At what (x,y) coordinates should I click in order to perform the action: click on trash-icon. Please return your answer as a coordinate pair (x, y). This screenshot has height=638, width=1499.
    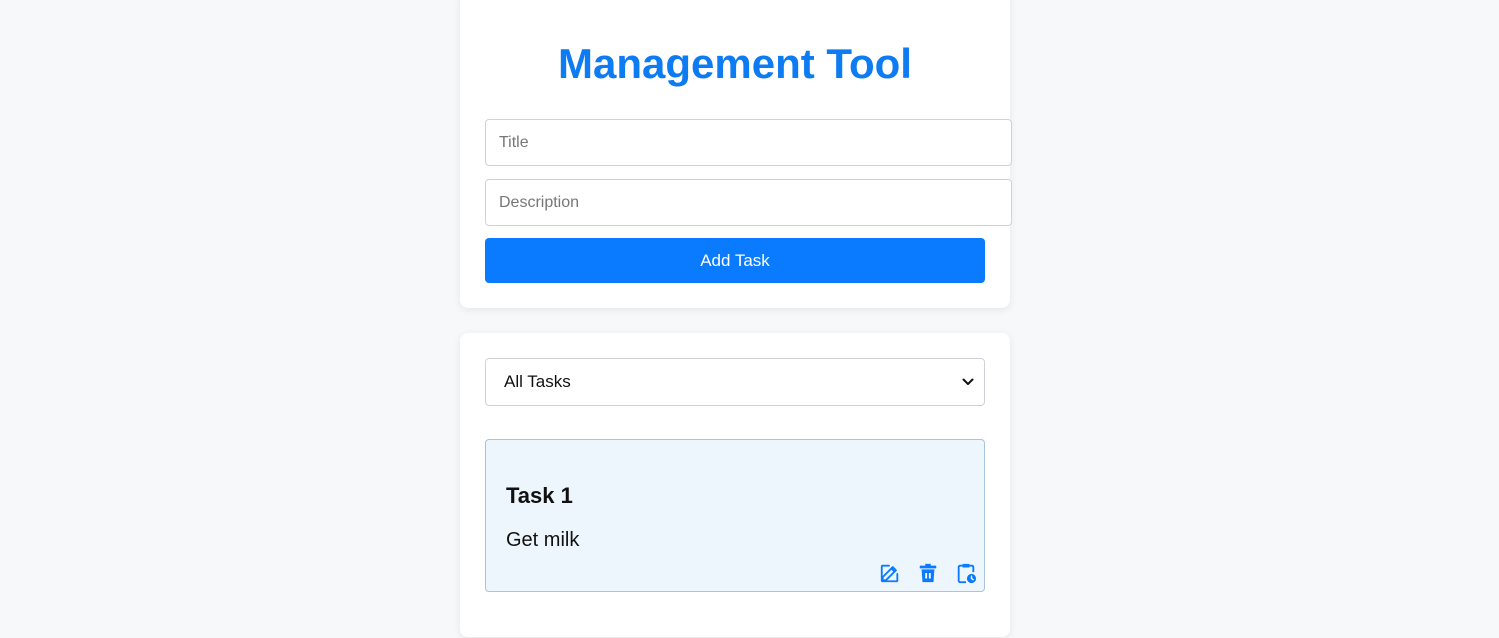
    Looking at the image, I should click on (928, 573).